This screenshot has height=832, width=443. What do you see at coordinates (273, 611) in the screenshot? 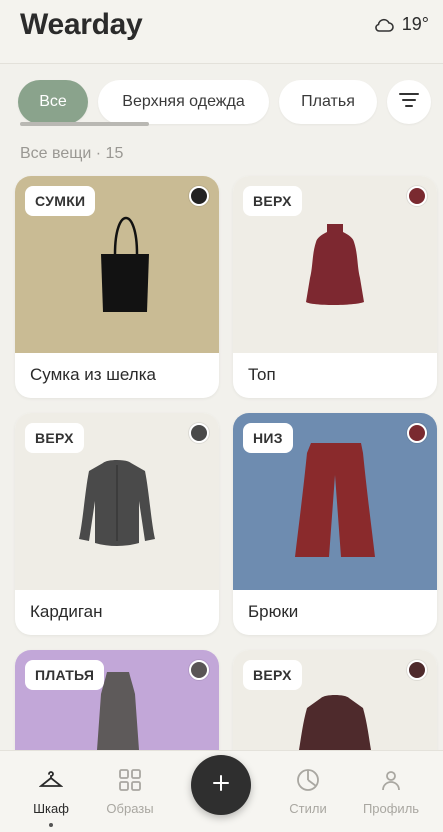
I see `item-name: Брюки` at bounding box center [273, 611].